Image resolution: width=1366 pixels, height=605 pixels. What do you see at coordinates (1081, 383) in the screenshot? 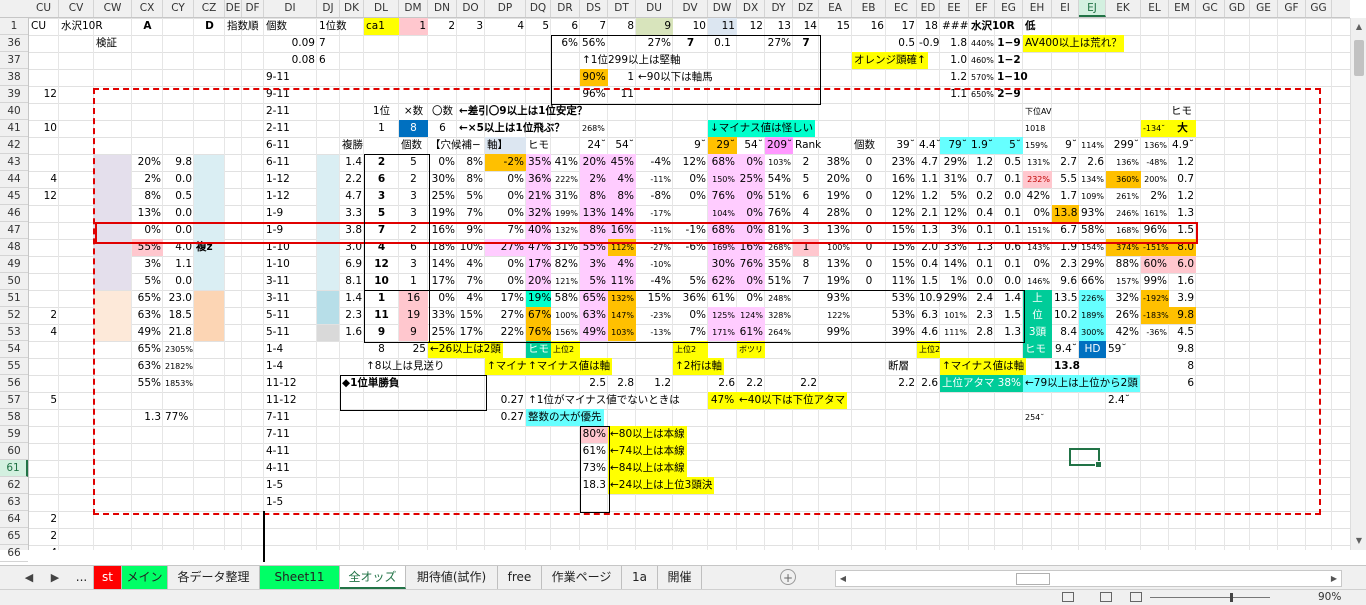
I see `cell-eh-56: ←79以上は上位から2頭` at bounding box center [1081, 383].